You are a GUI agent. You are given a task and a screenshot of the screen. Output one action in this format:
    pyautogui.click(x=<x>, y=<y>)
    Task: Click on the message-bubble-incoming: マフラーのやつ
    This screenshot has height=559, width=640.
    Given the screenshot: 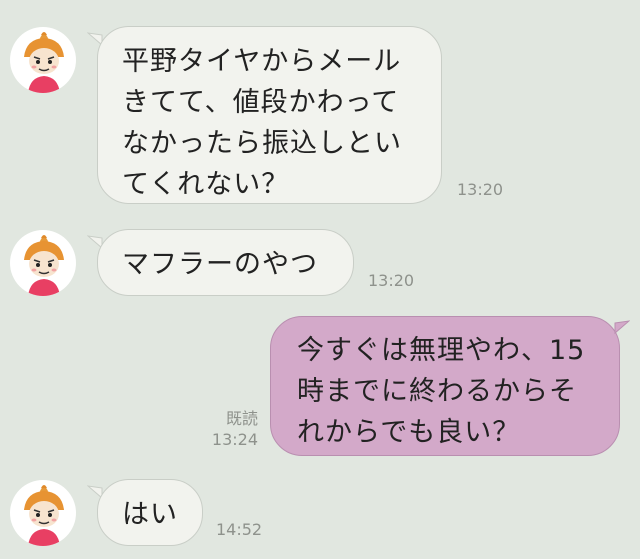 What is the action you would take?
    pyautogui.click(x=225, y=262)
    